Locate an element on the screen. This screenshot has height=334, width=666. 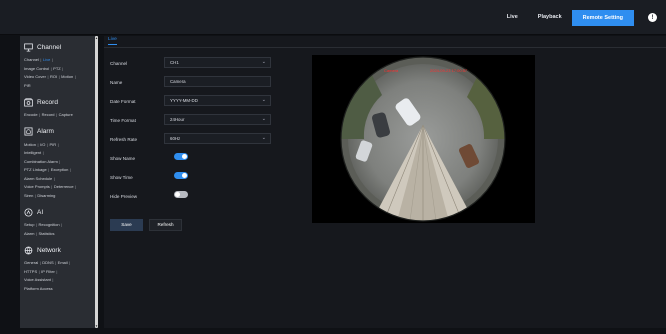
sidebar-title-alarm: Alarm is located at coordinates (45, 131).